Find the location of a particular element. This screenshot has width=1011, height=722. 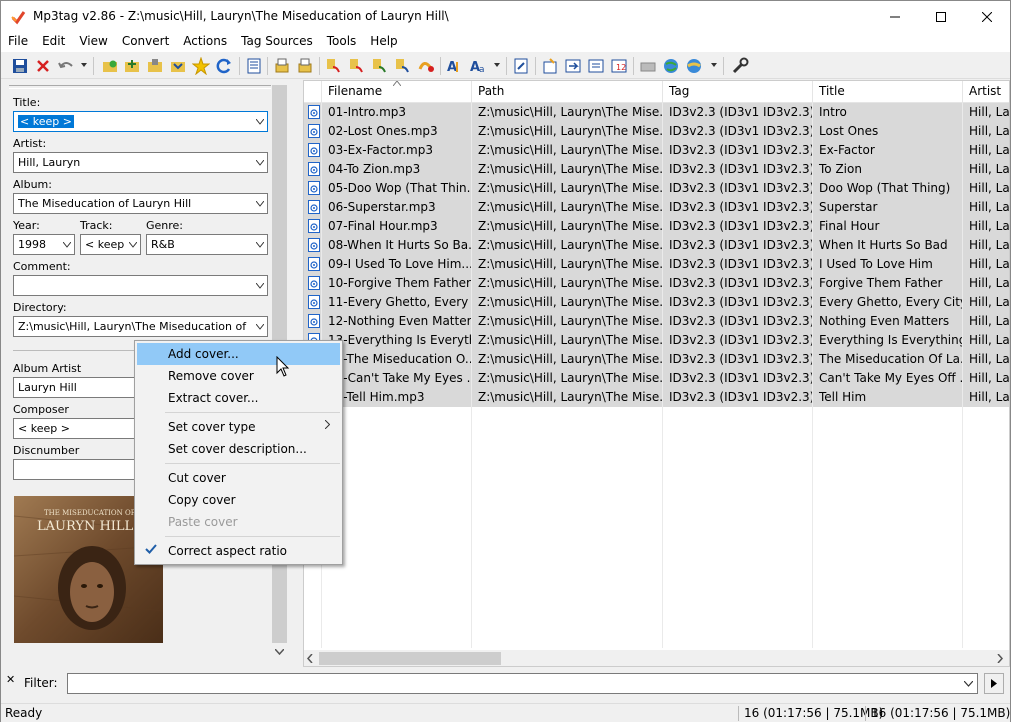

text-to-tag-icon is located at coordinates (596, 66).